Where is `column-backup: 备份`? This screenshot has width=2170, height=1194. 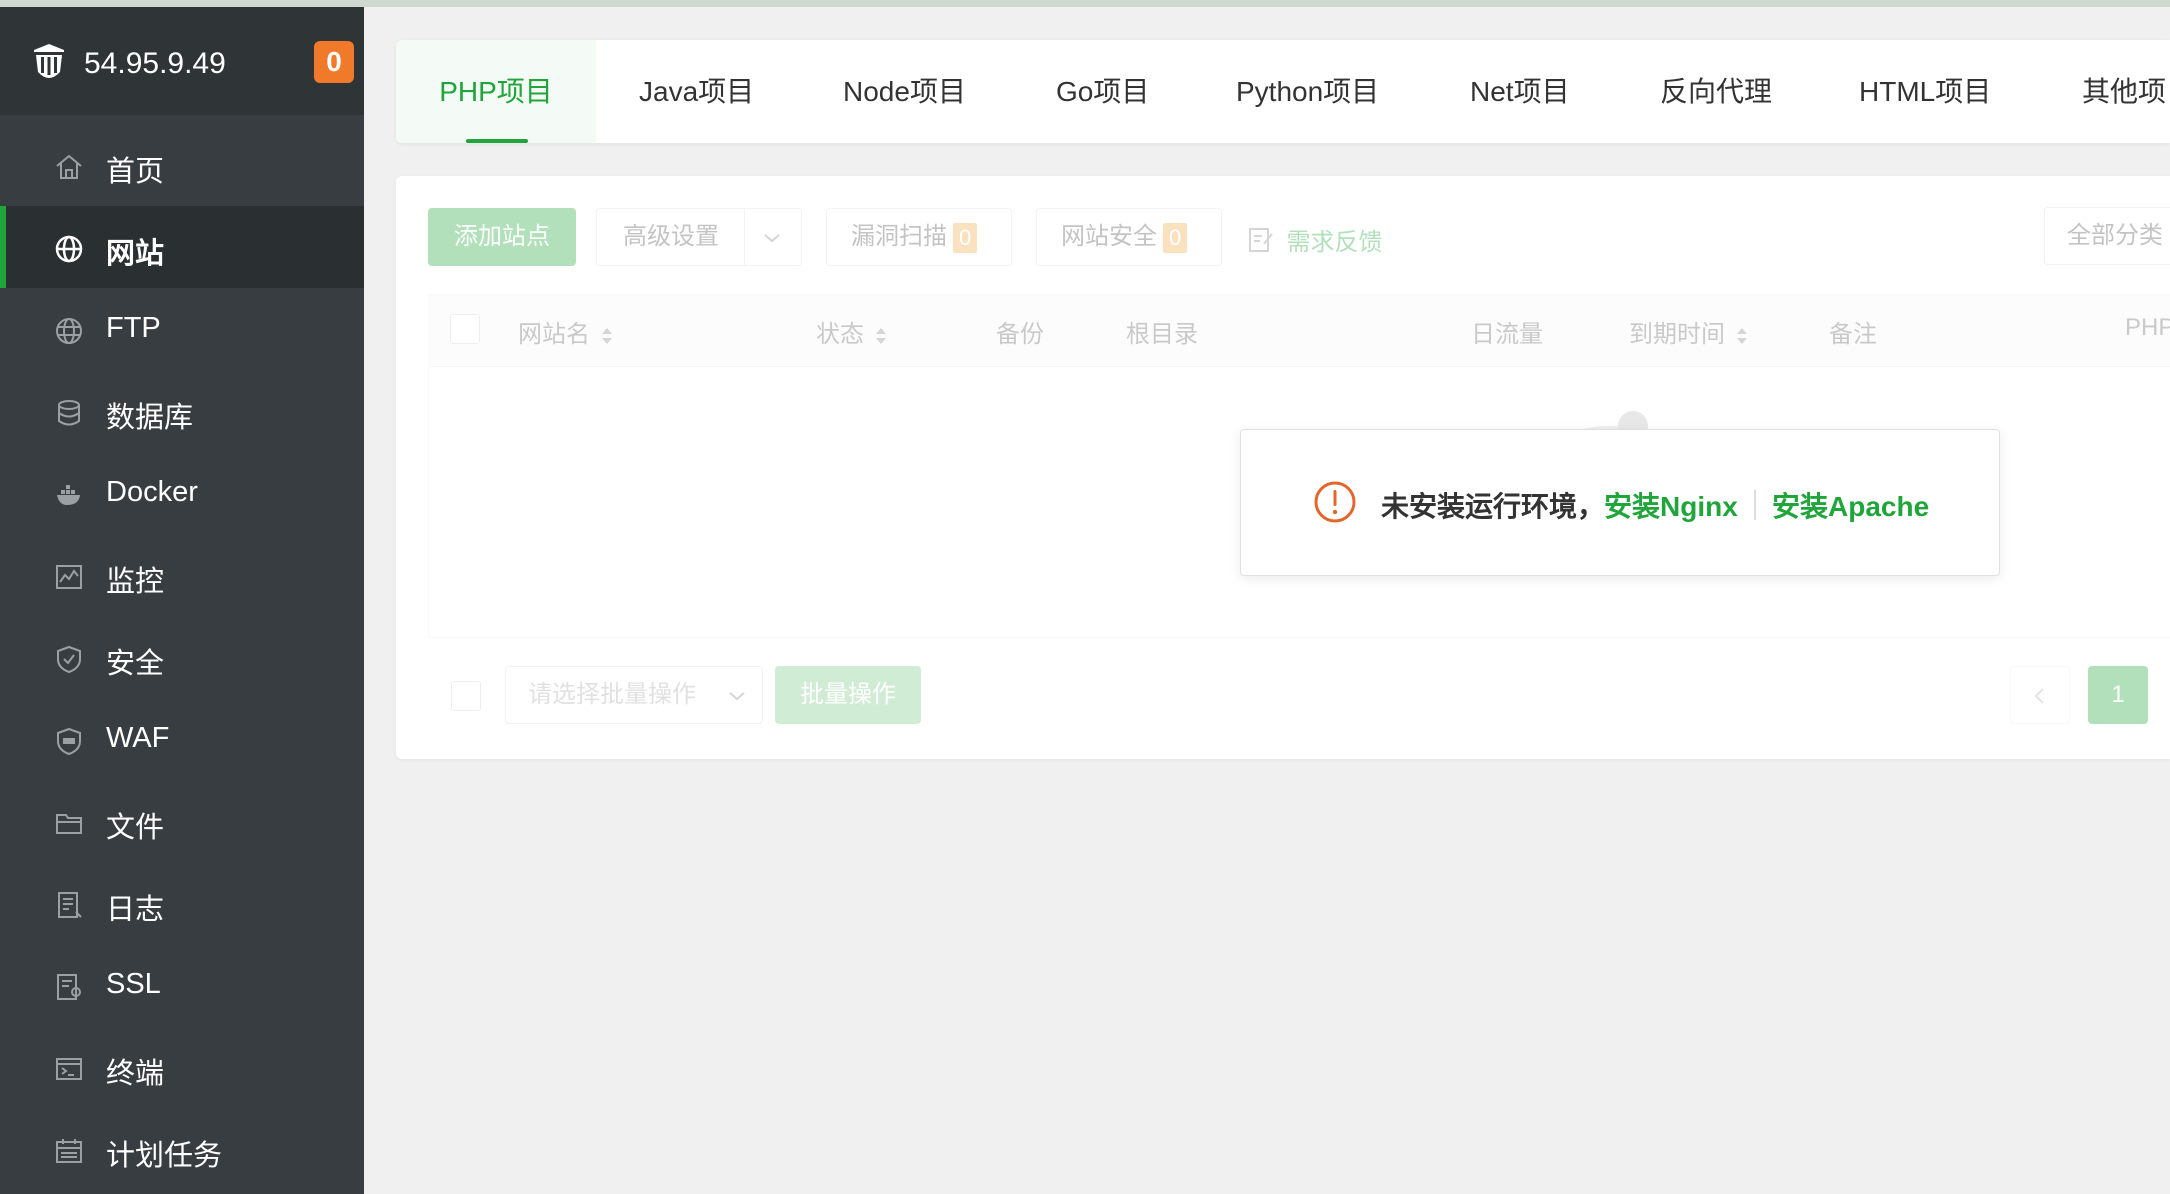 column-backup: 备份 is located at coordinates (1020, 334).